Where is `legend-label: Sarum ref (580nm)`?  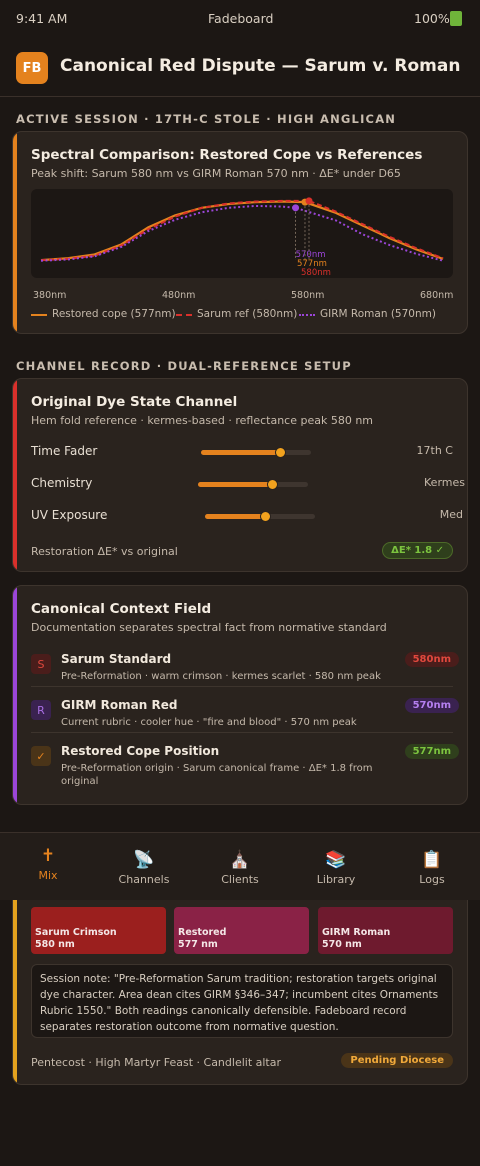 legend-label: Sarum ref (580nm) is located at coordinates (247, 314).